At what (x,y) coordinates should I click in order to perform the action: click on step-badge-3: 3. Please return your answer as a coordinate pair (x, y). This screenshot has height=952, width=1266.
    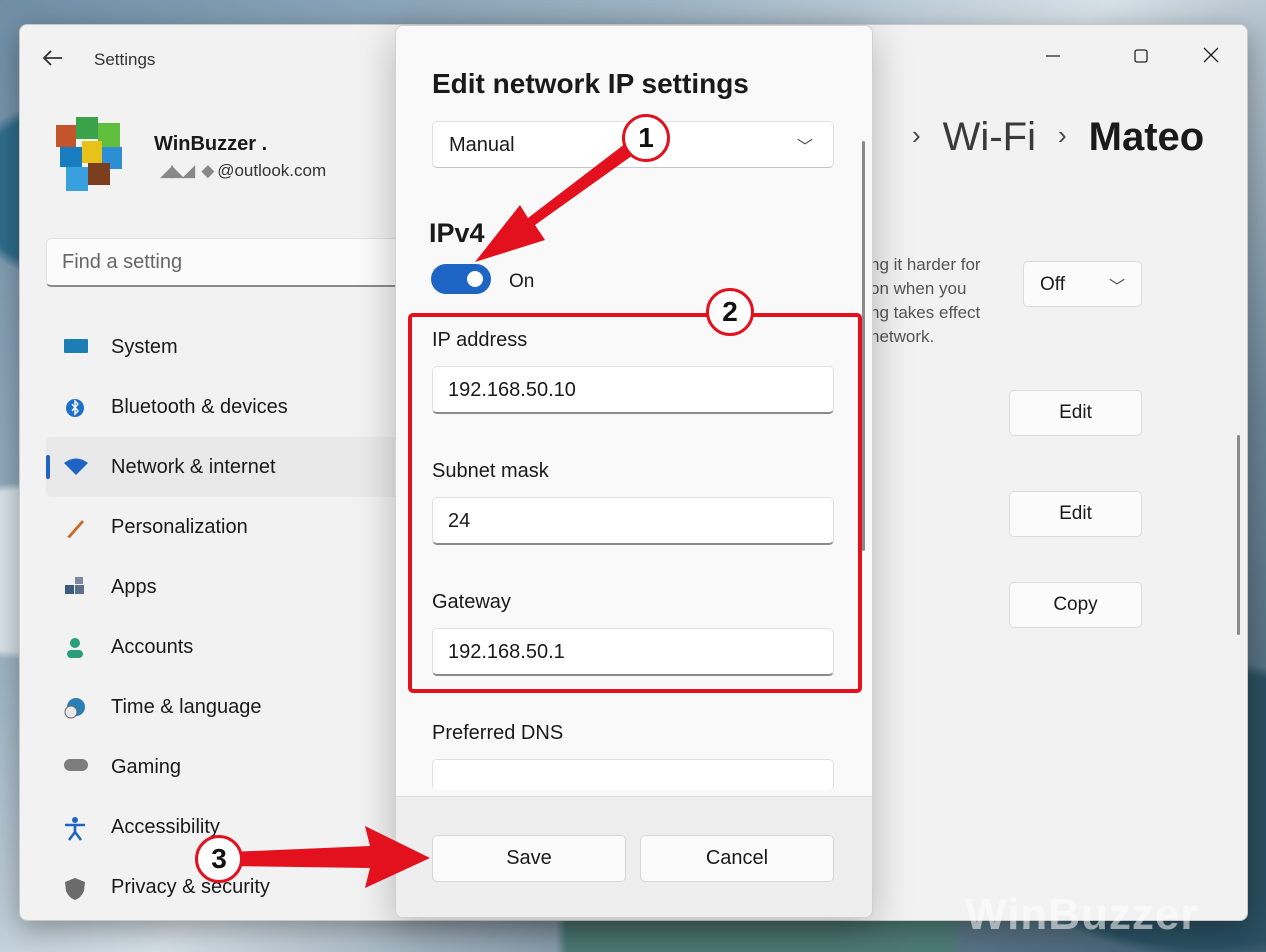
    Looking at the image, I should click on (219, 859).